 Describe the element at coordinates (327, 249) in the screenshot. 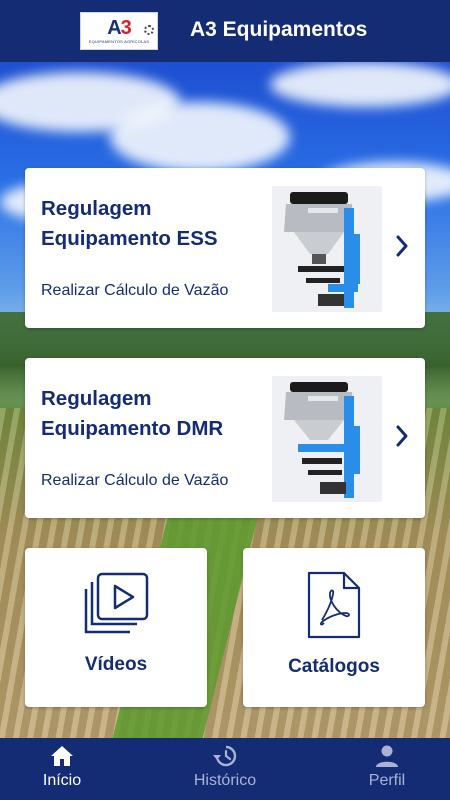

I see `equipment-ess-image` at that location.